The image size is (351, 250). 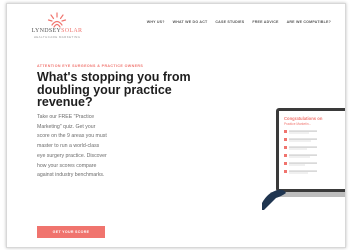 I want to click on logo-name-part2: SOLAR, so click(x=72, y=31).